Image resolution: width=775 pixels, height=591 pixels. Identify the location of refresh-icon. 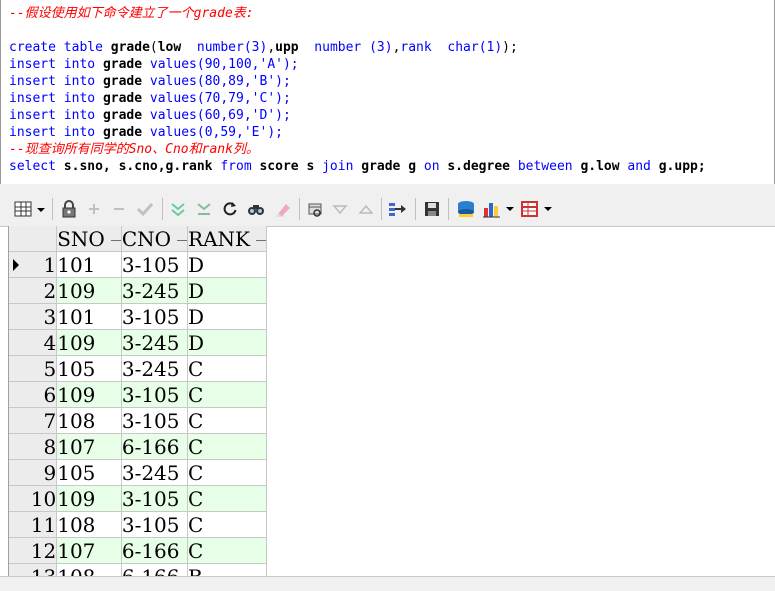
(230, 209).